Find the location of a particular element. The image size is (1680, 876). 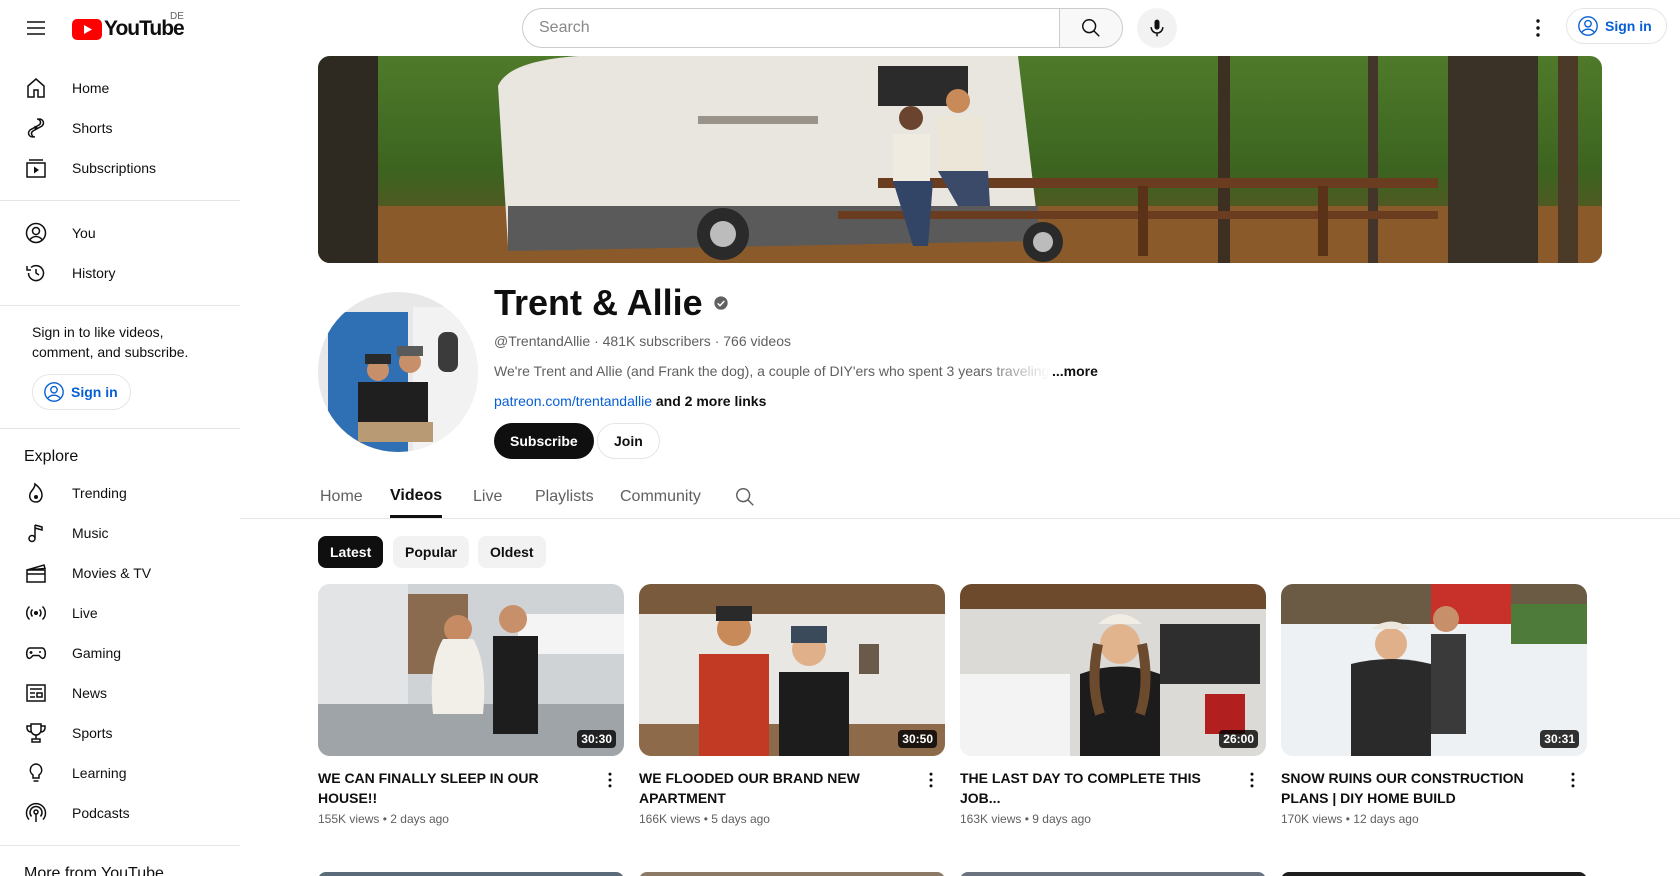

sidebar-item-label: Home is located at coordinates (91, 88).